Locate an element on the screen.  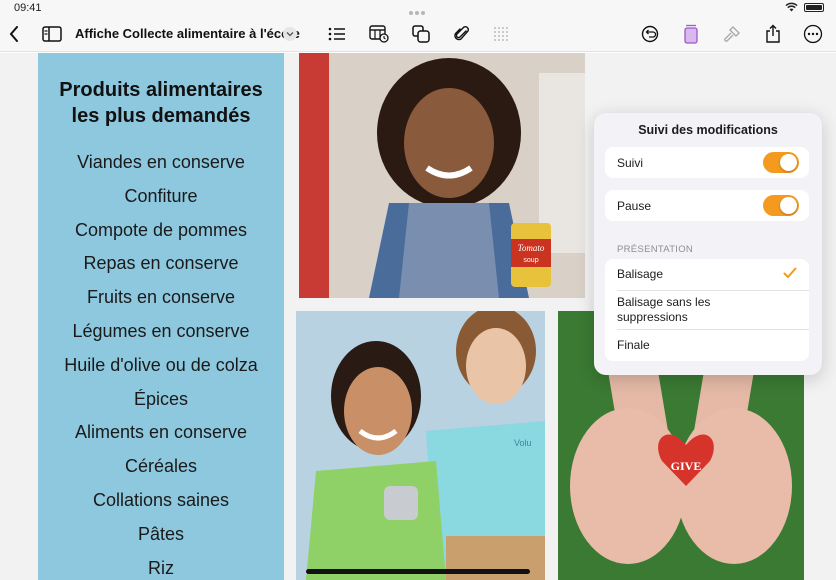
presentation-header: PRÉSENTATION is located at coordinates (655, 249).